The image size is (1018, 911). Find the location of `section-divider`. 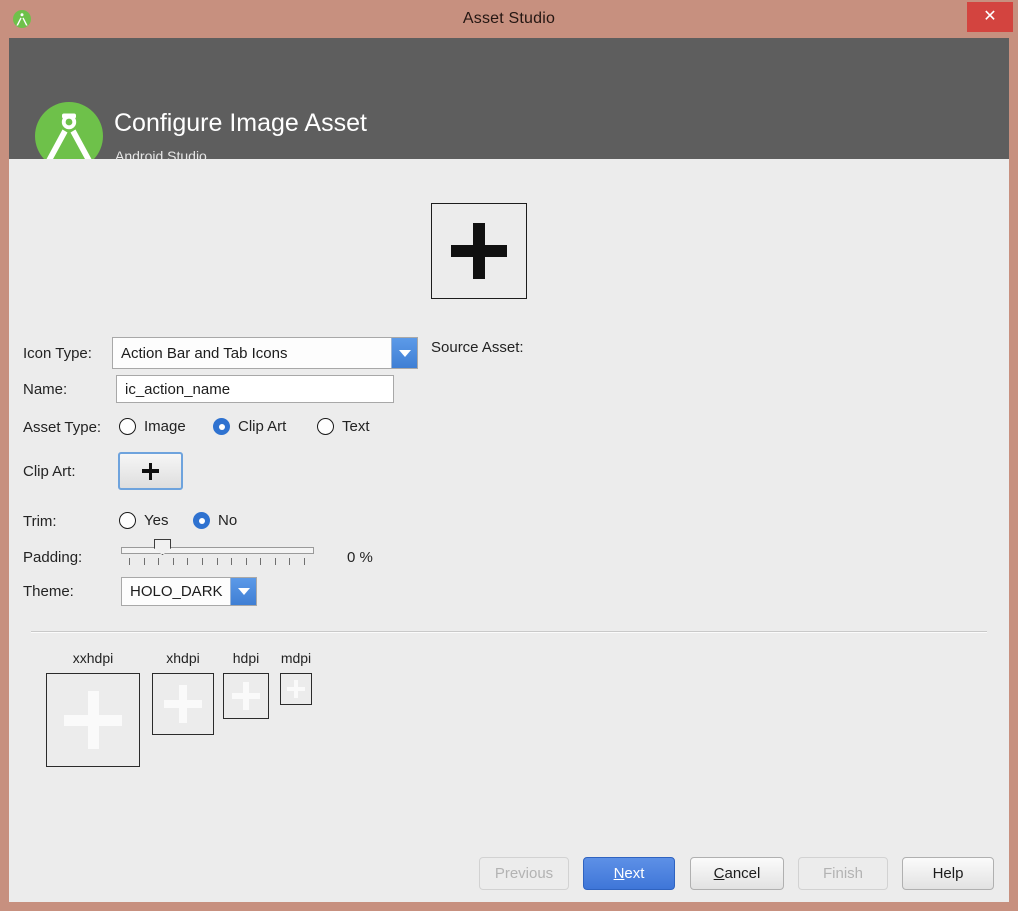

section-divider is located at coordinates (509, 632).